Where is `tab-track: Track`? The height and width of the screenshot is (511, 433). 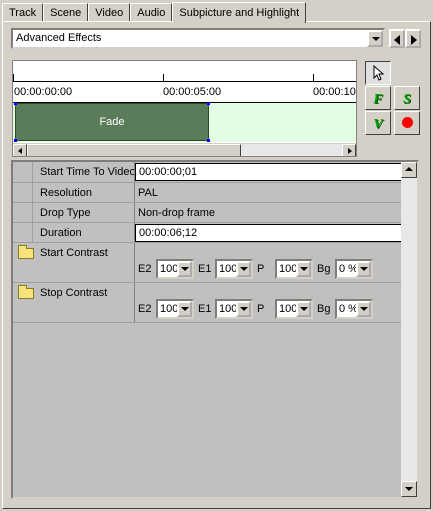
tab-track: Track is located at coordinates (23, 12).